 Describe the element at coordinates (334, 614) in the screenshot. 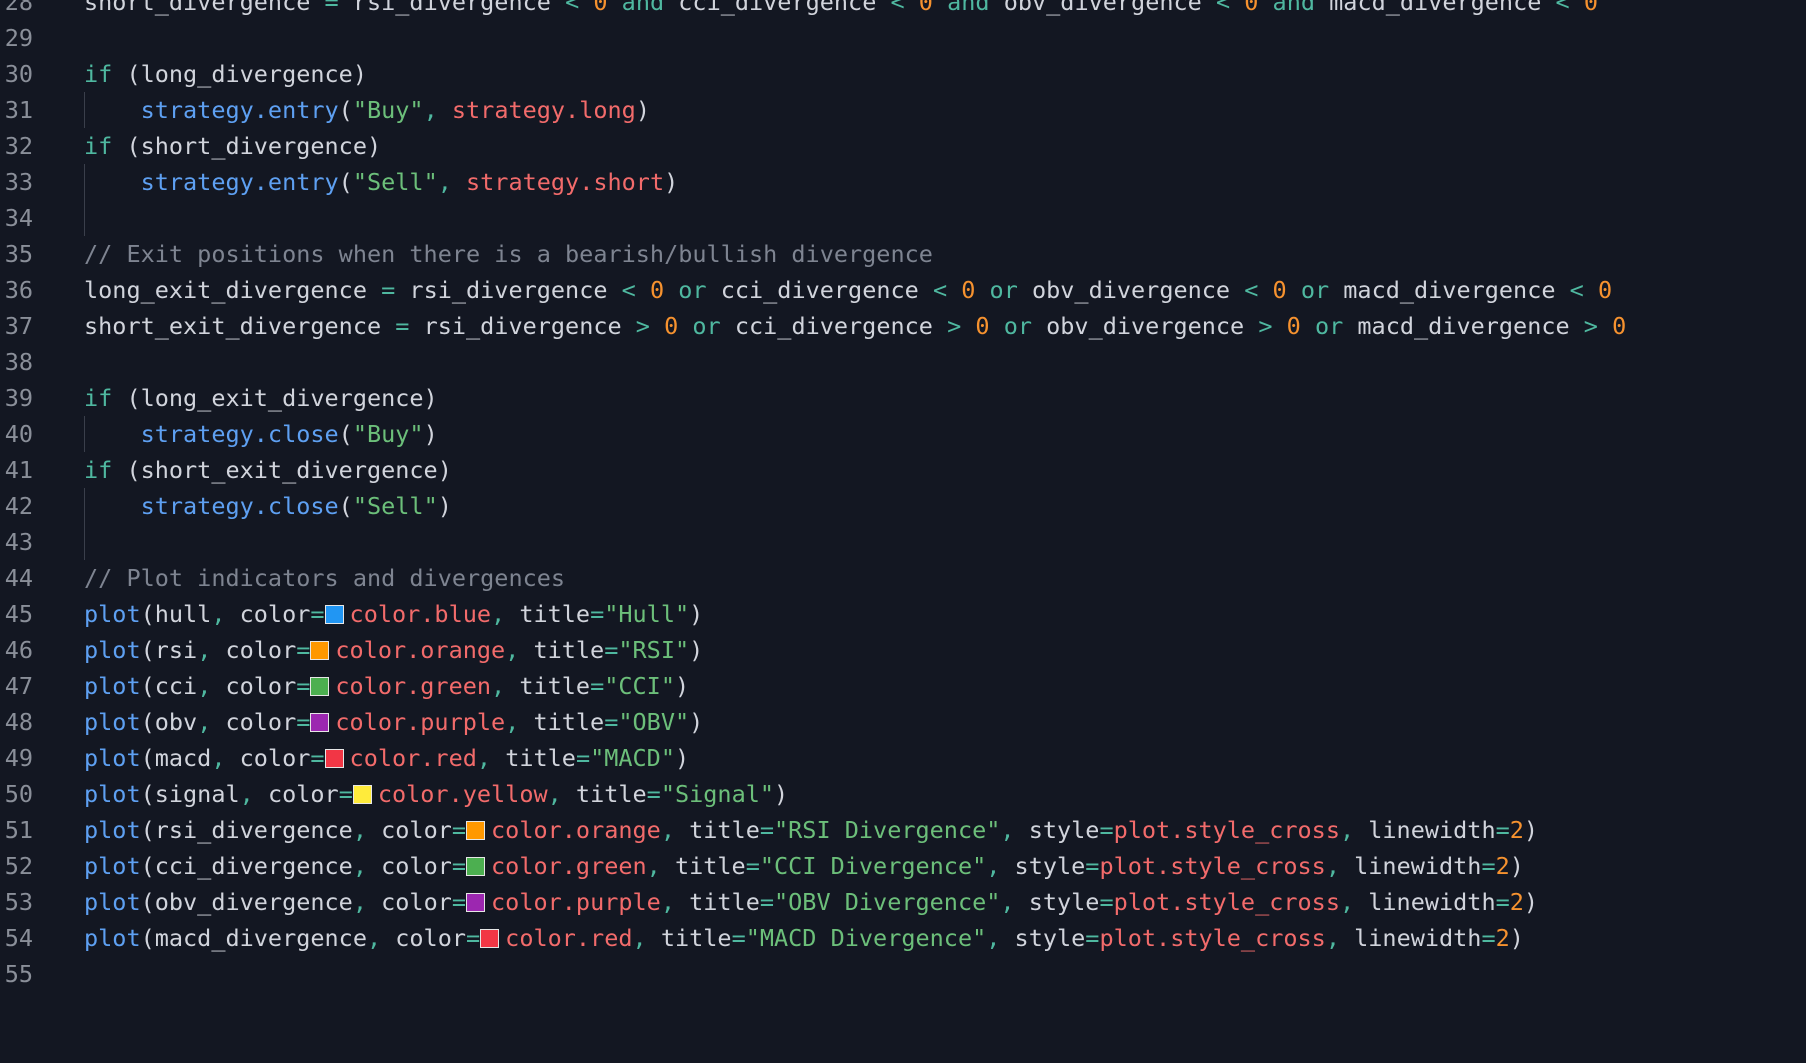

I see `blue-color-swatch-icon` at that location.